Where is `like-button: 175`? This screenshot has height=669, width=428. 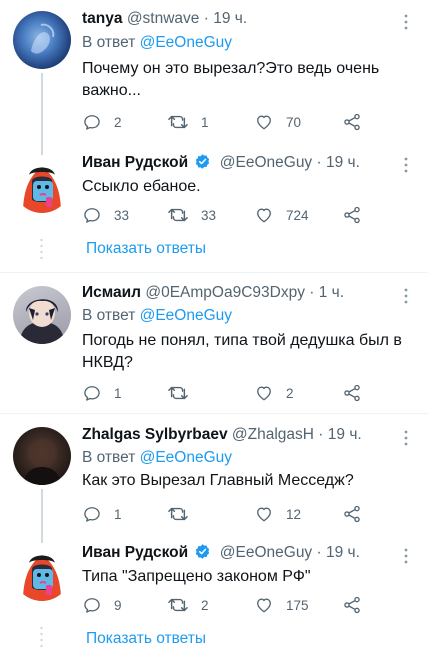 like-button: 175 is located at coordinates (281, 605).